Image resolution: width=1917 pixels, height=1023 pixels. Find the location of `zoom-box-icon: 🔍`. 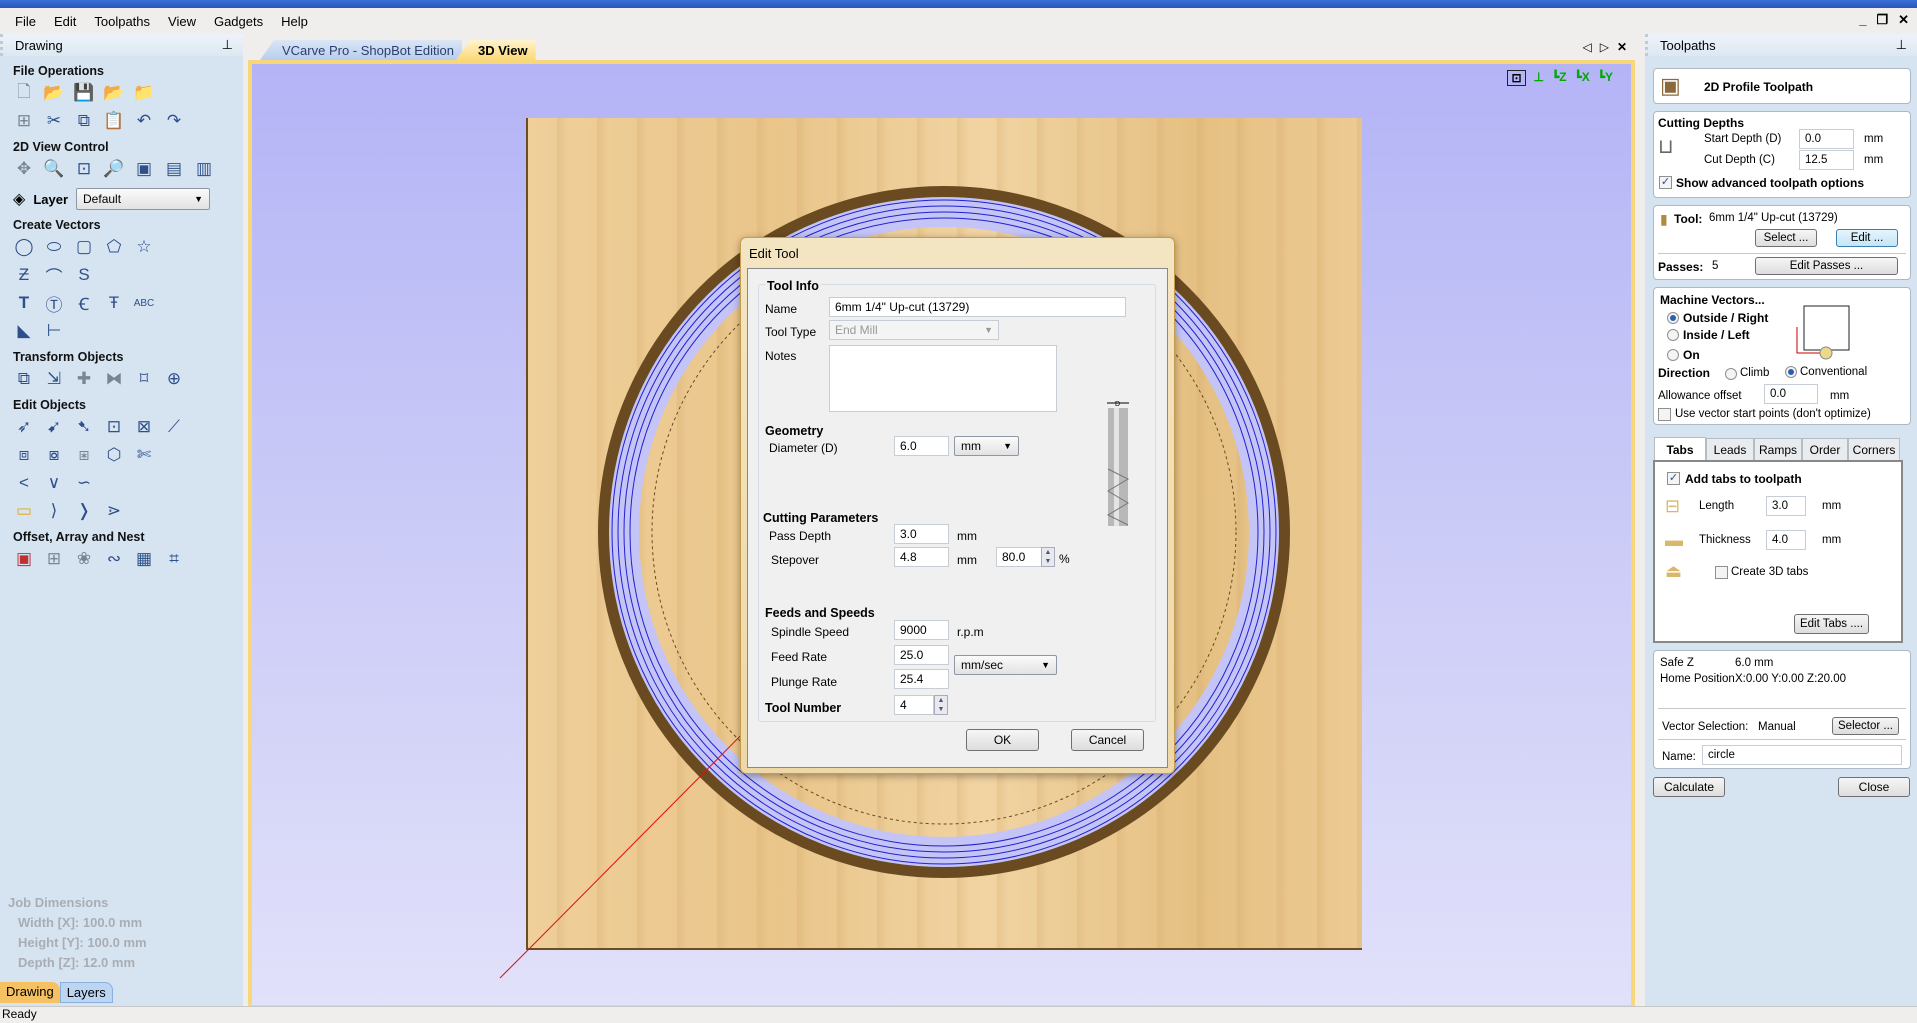

zoom-box-icon: 🔍 is located at coordinates (54, 169).